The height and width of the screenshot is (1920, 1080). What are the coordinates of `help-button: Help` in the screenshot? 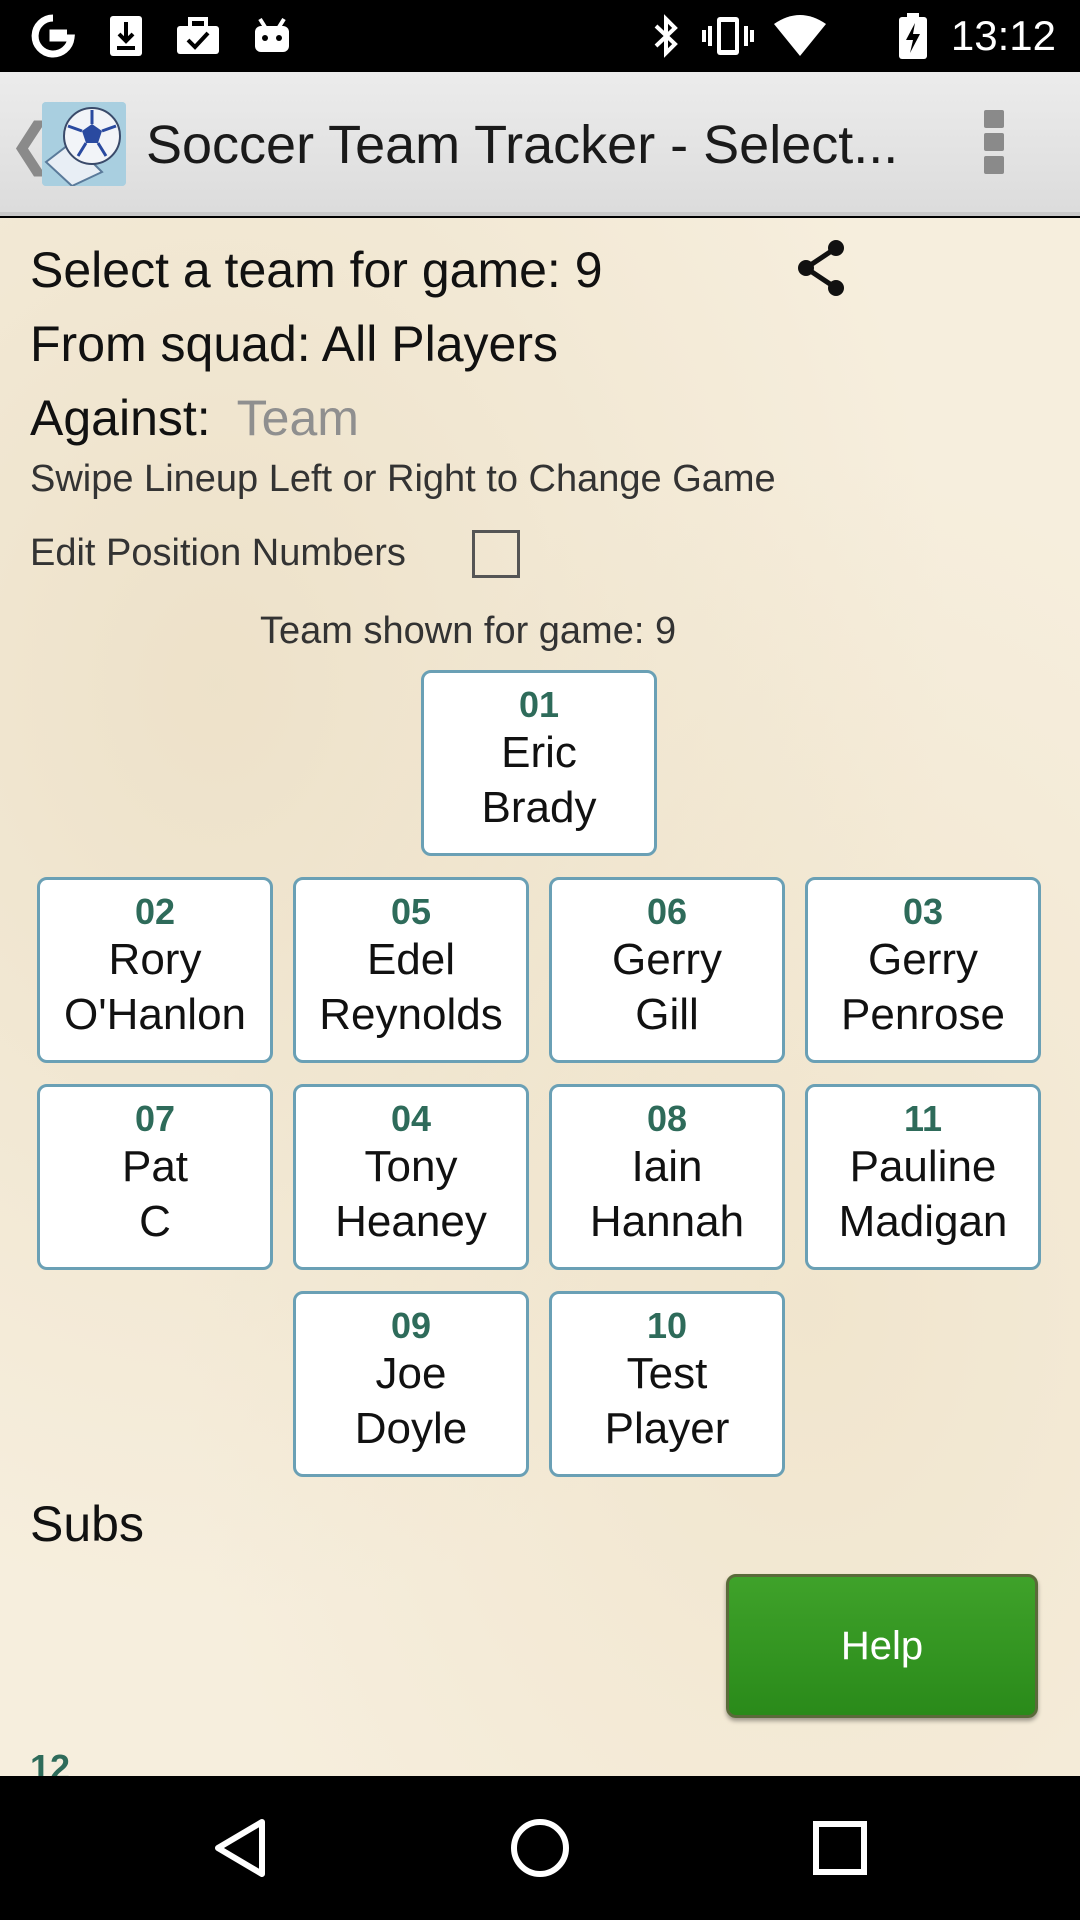 It's located at (882, 1646).